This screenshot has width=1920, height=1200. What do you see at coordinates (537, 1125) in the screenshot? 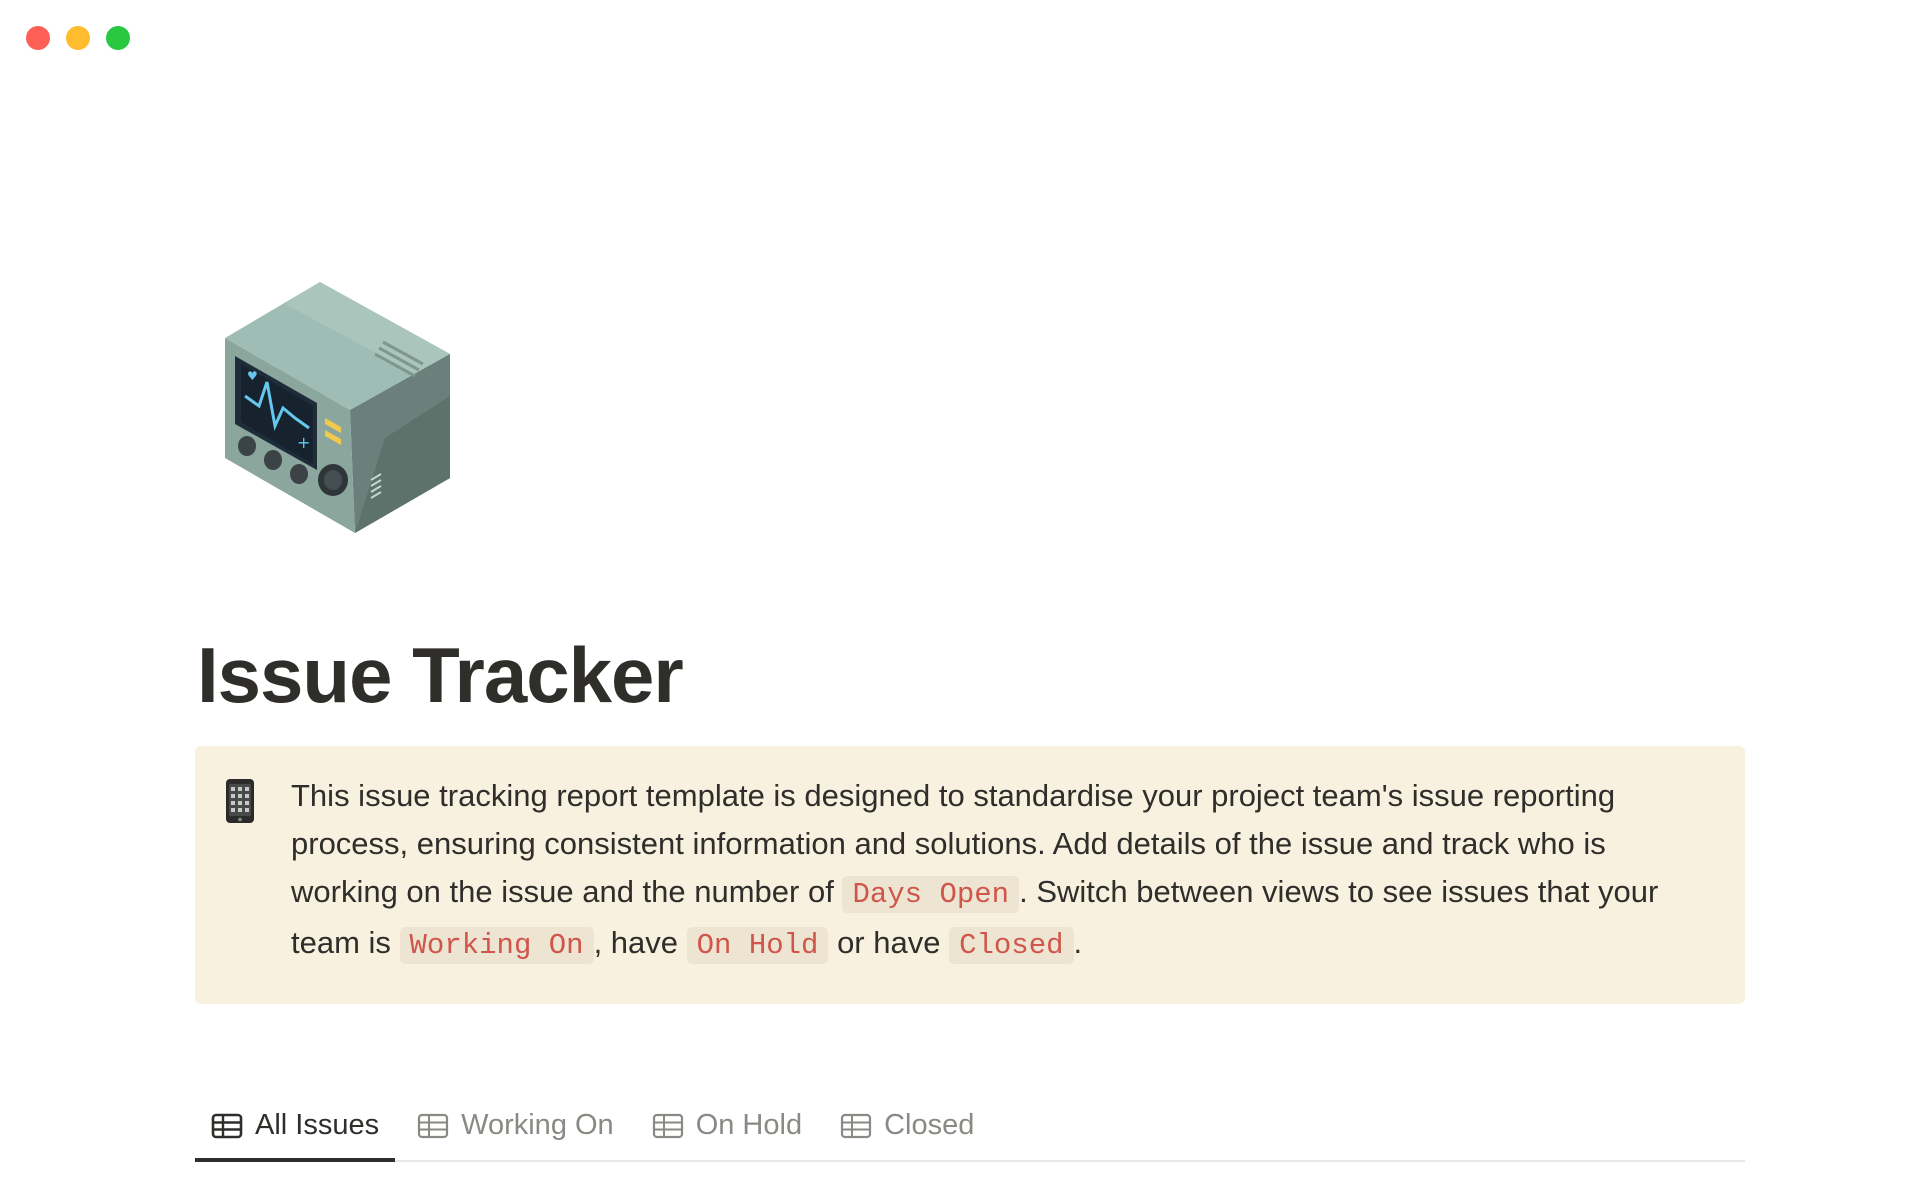
I see `tab-label: Working On` at bounding box center [537, 1125].